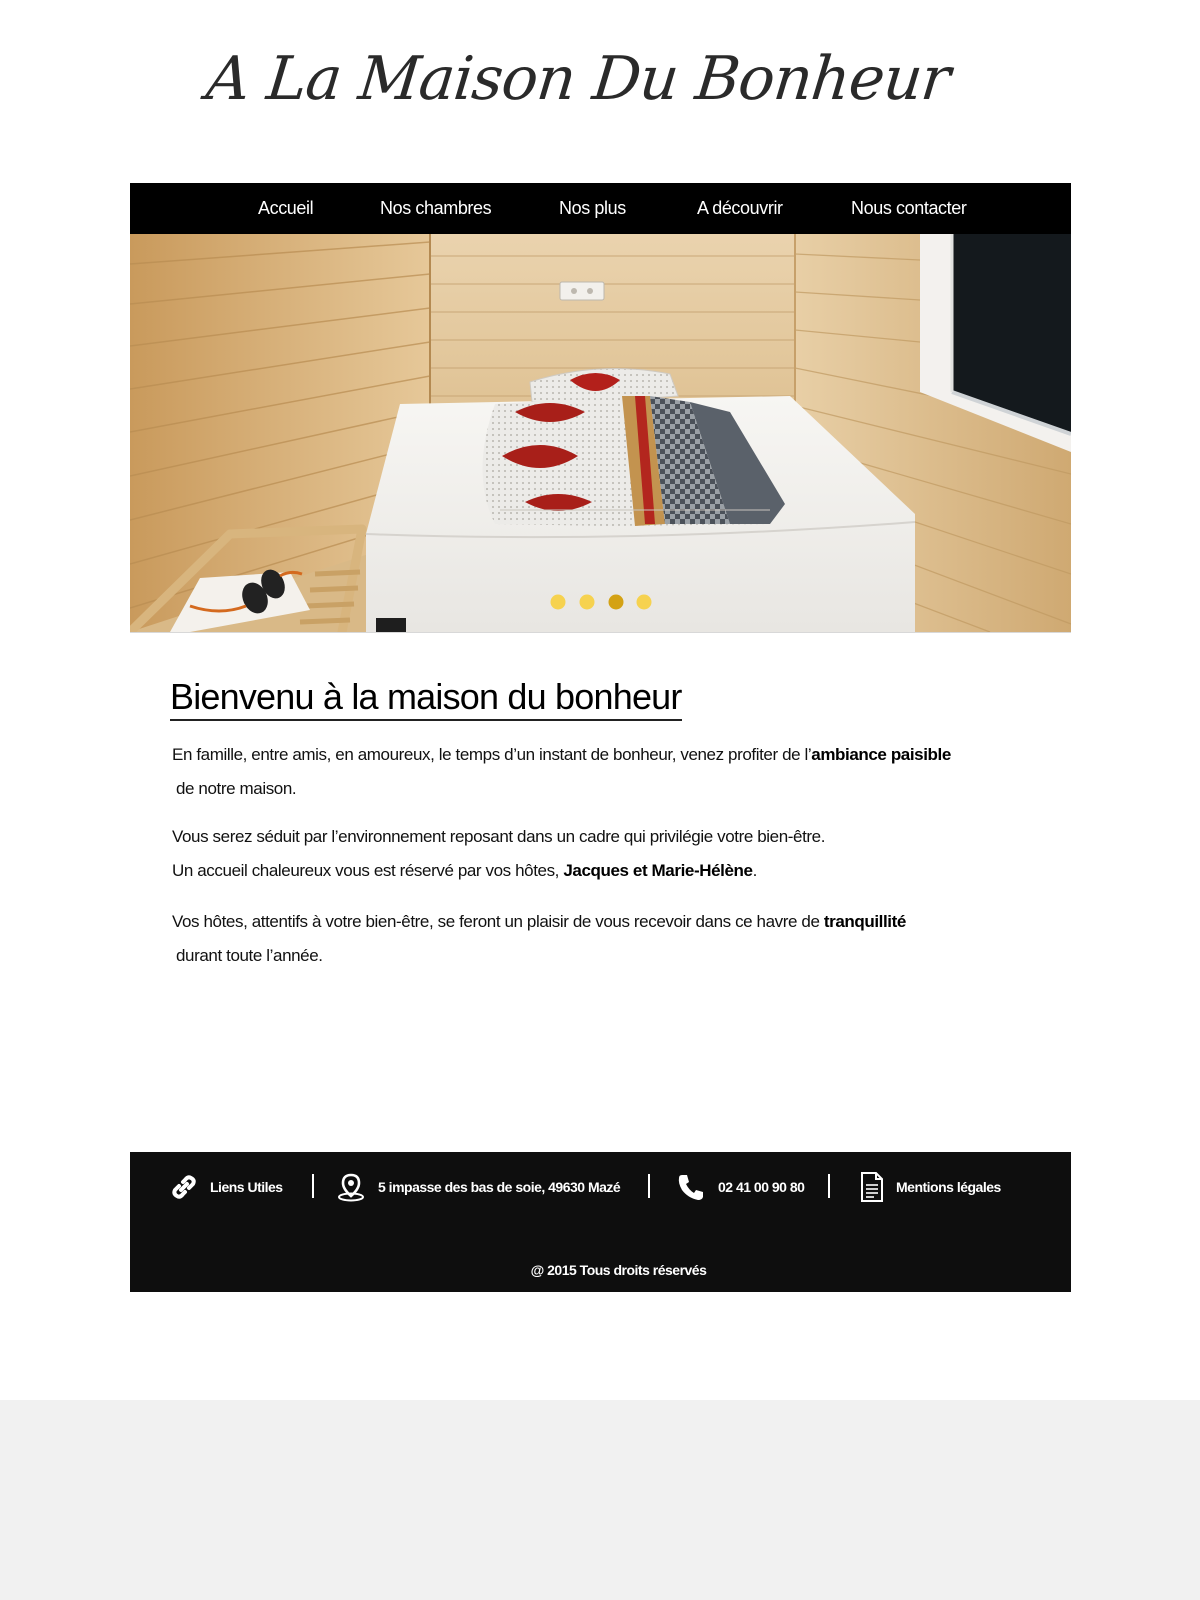 This screenshot has width=1200, height=1600. What do you see at coordinates (249, 955) in the screenshot?
I see `welcome-text-continued: durant toute l’année.` at bounding box center [249, 955].